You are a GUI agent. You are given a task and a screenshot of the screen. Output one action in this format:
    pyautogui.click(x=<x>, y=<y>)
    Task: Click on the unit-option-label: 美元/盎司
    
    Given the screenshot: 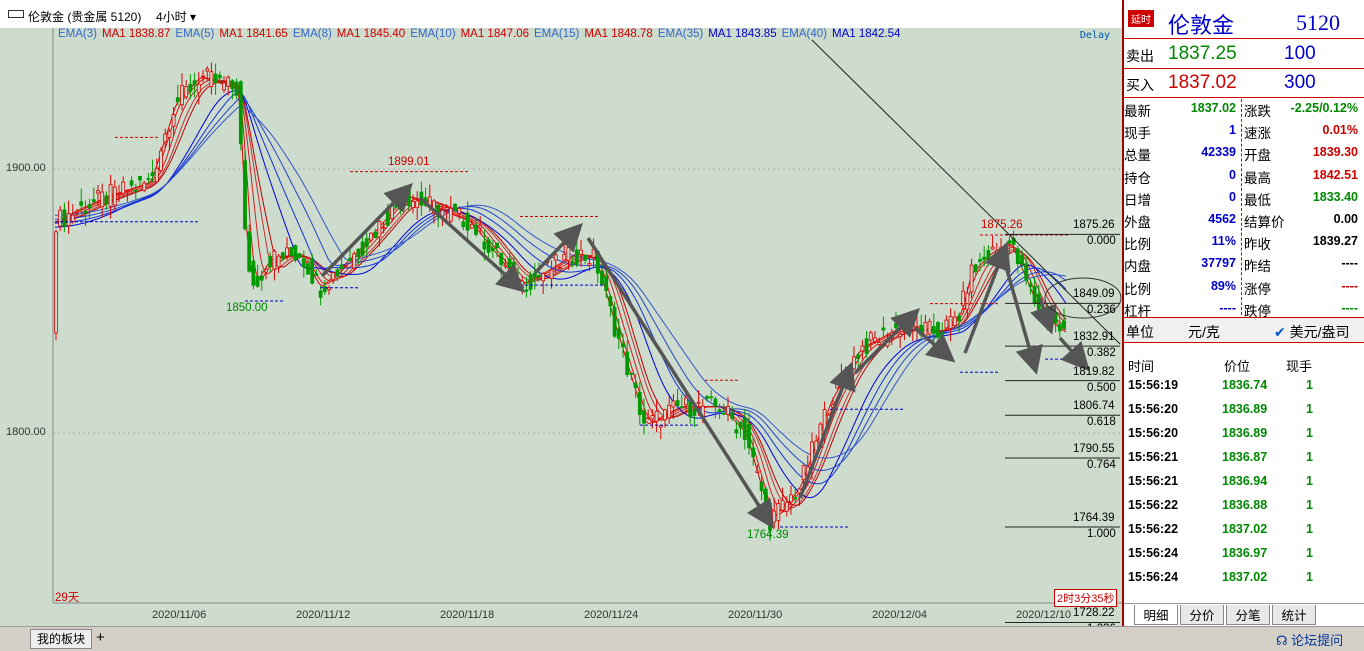 What is the action you would take?
    pyautogui.click(x=1319, y=332)
    